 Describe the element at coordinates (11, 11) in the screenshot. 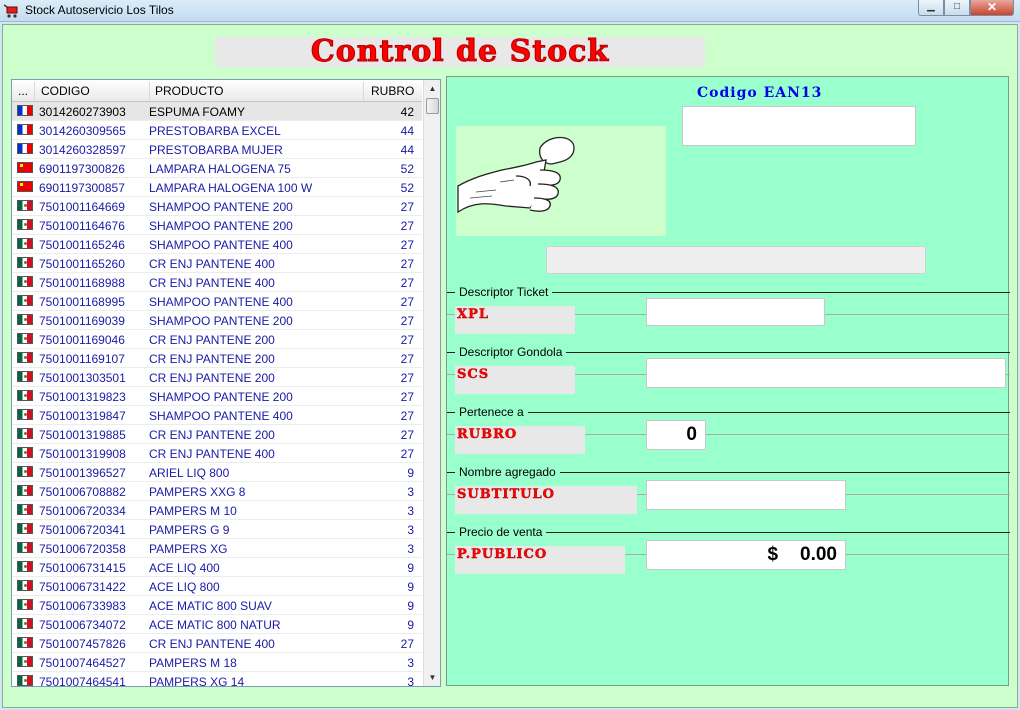

I see `shopping-cart-icon` at that location.